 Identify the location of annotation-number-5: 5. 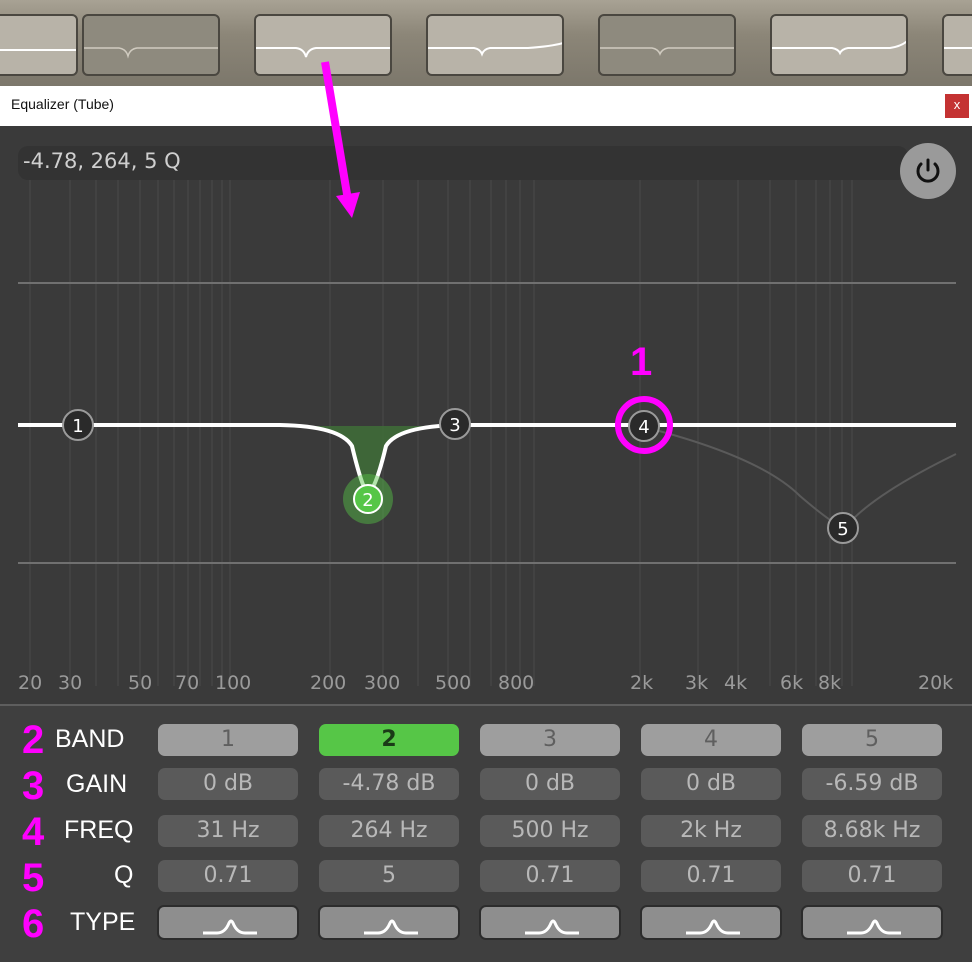
(33, 878).